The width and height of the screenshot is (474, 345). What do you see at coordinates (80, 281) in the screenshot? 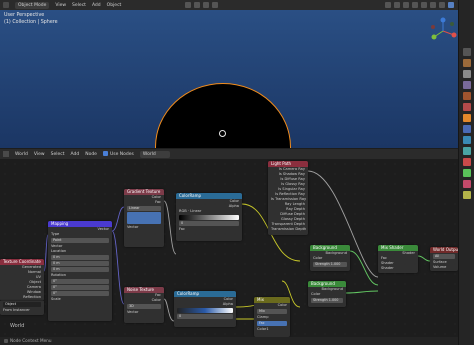
I see `rotation-x: 0°` at bounding box center [80, 281].